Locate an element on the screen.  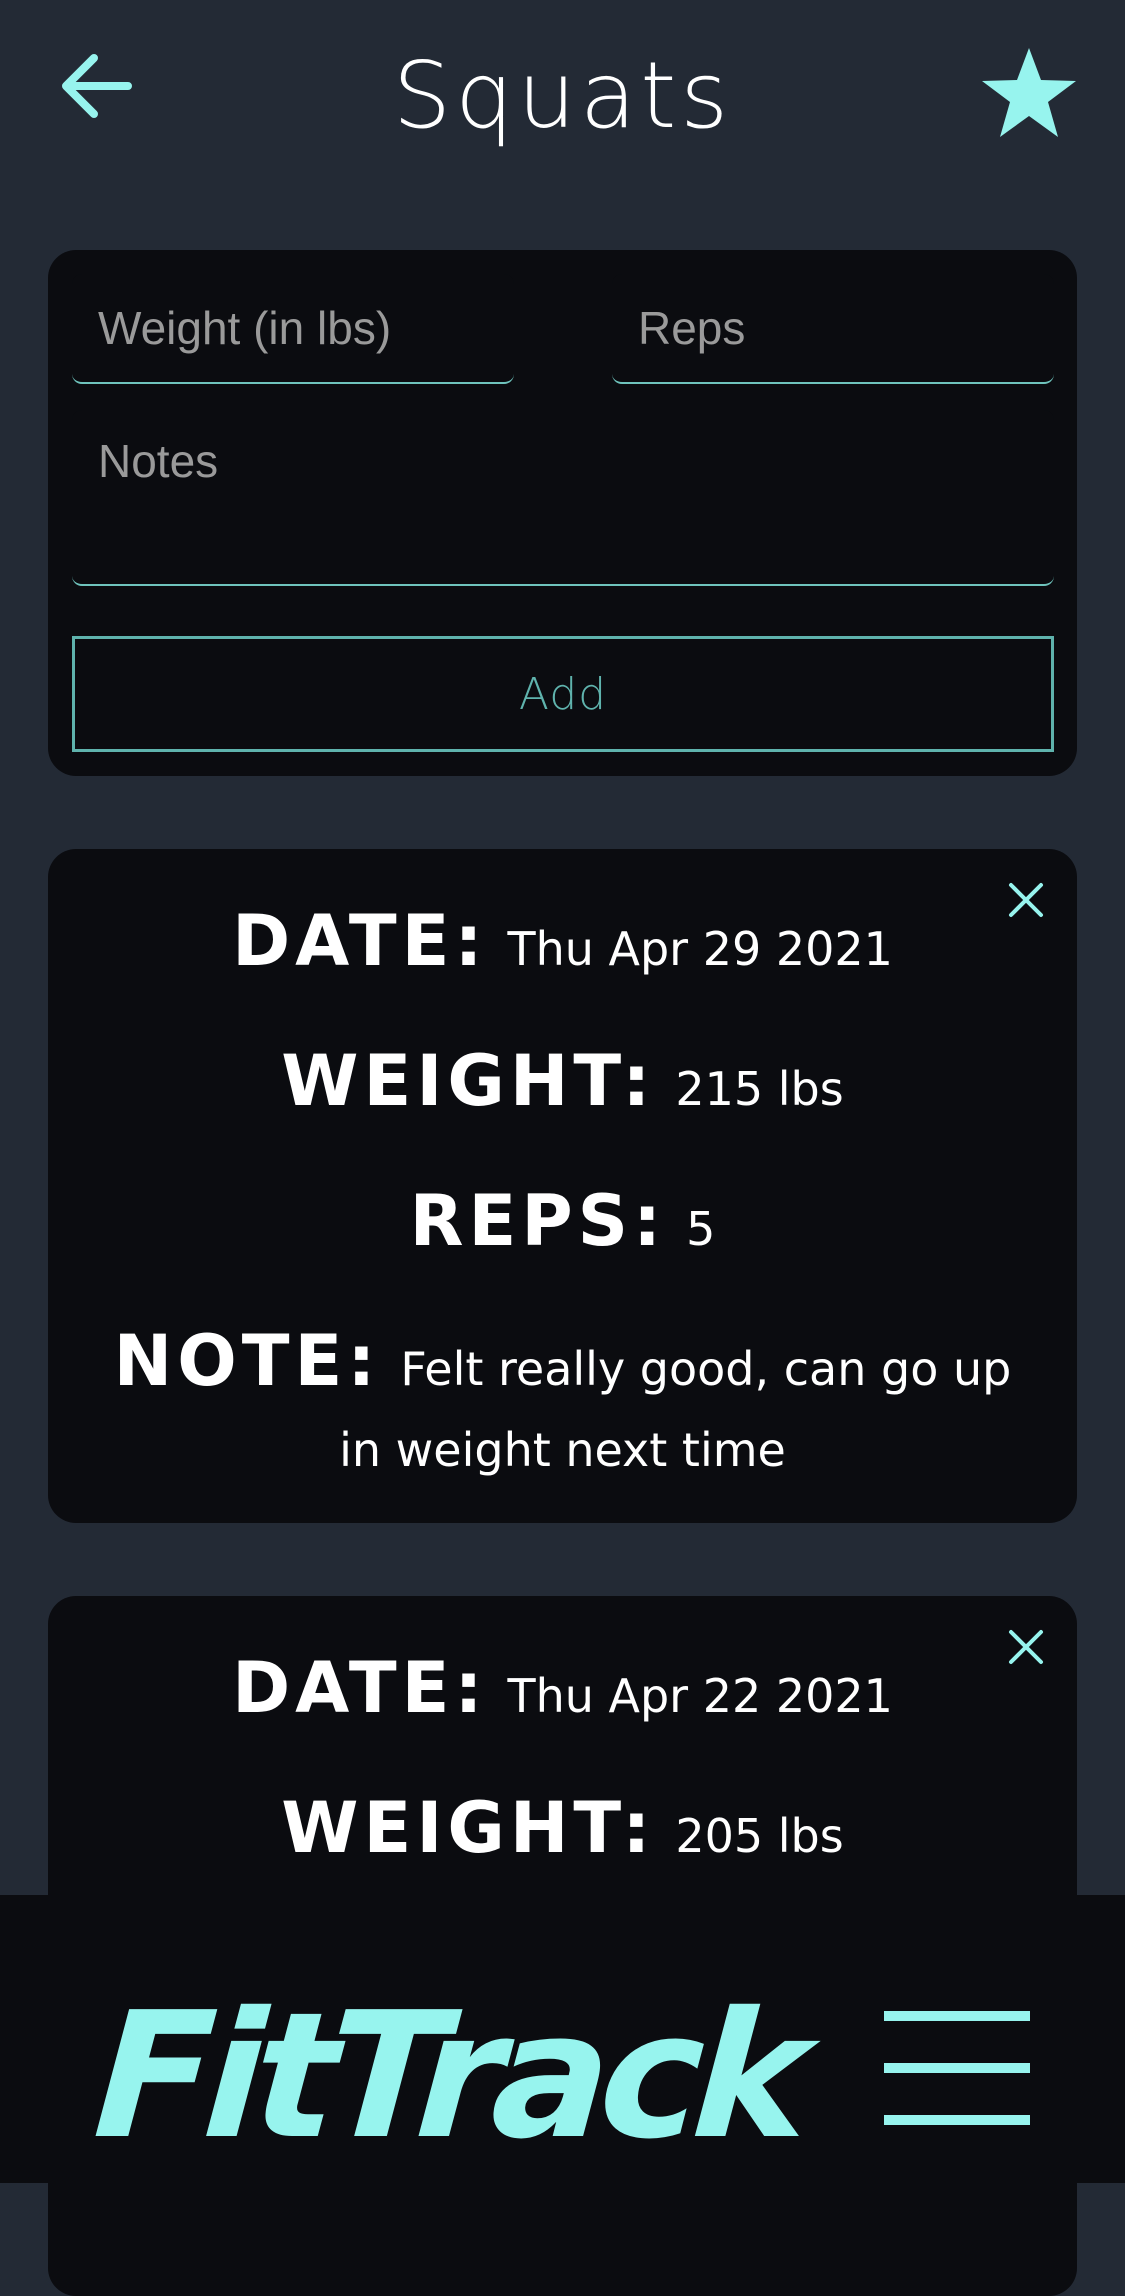
bottom-bar: FitTrack is located at coordinates (562, 2039).